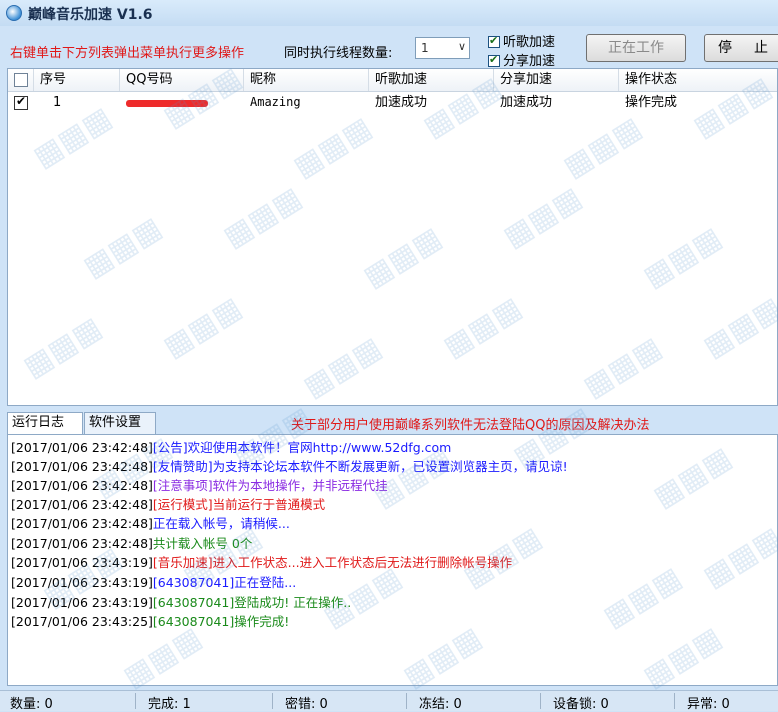  Describe the element at coordinates (90, 15) in the screenshot. I see `window-title: 巅峰音乐加速 V1.6` at that location.